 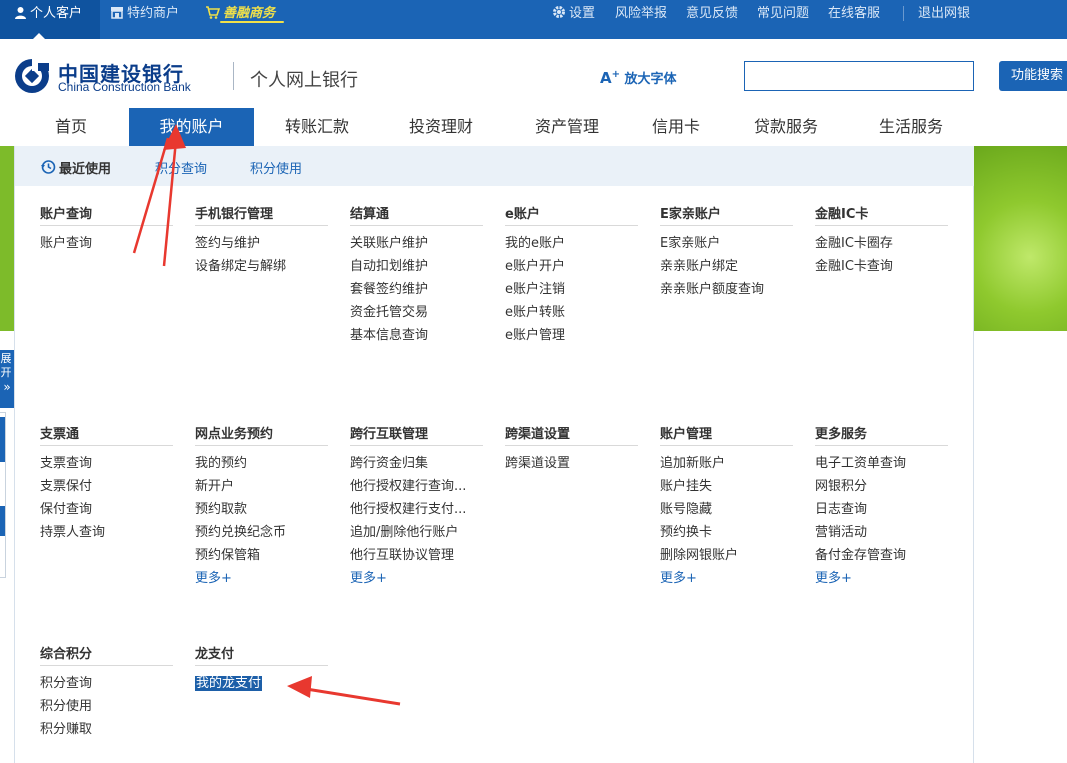 What do you see at coordinates (783, 13) in the screenshot?
I see `faq-link: 常见问题` at bounding box center [783, 13].